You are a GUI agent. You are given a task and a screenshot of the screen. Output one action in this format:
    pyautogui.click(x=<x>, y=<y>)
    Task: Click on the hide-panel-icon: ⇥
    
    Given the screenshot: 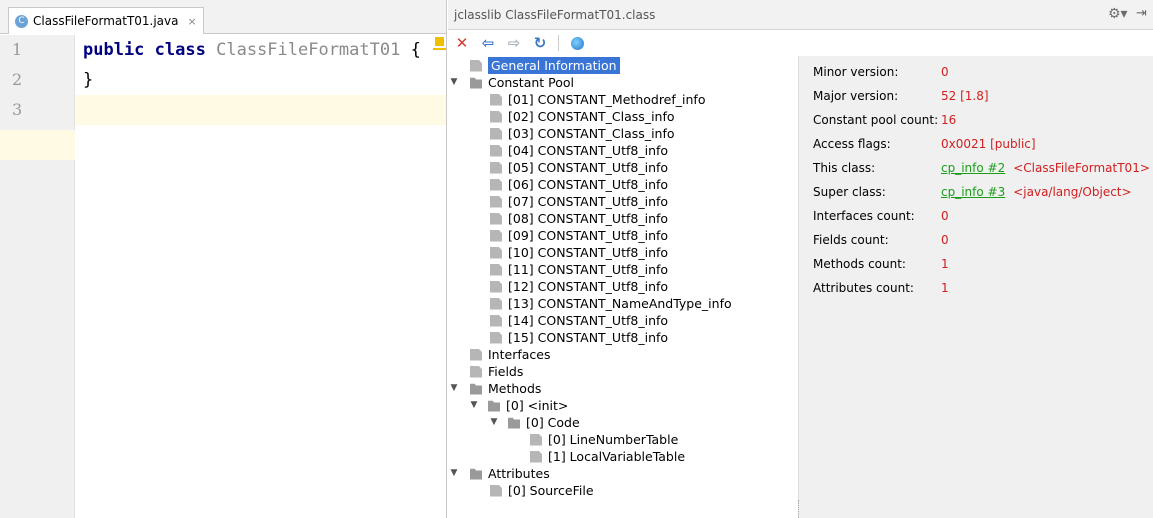 What is the action you would take?
    pyautogui.click(x=1141, y=13)
    